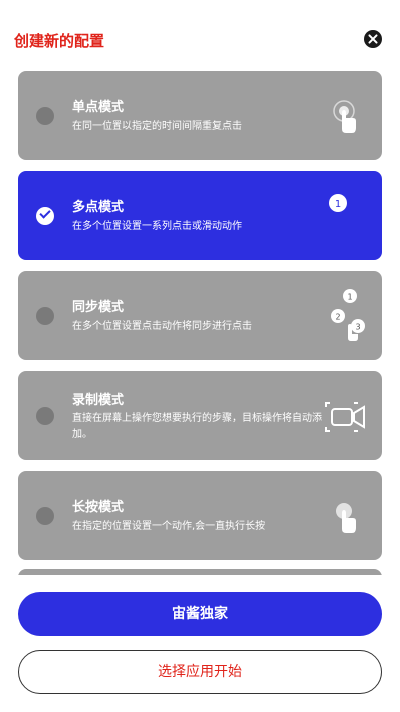 This screenshot has height=712, width=400. What do you see at coordinates (162, 326) in the screenshot?
I see `mode-description: 在多个位置设置点击动作将同步进行点击` at bounding box center [162, 326].